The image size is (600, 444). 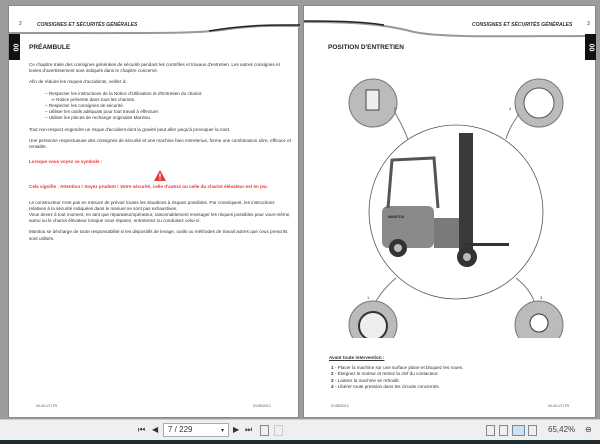 What do you see at coordinates (503, 430) in the screenshot?
I see `continuous-view-icon` at bounding box center [503, 430].